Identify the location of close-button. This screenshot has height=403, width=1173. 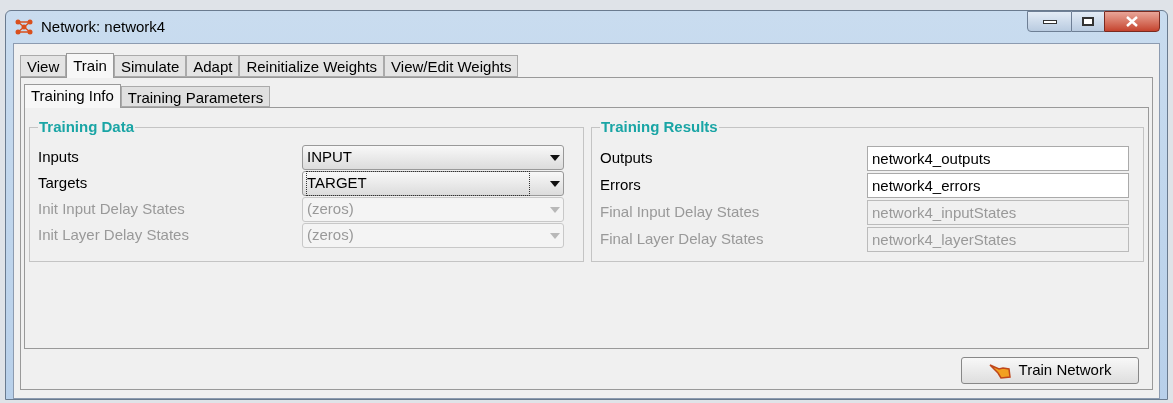
(1132, 21).